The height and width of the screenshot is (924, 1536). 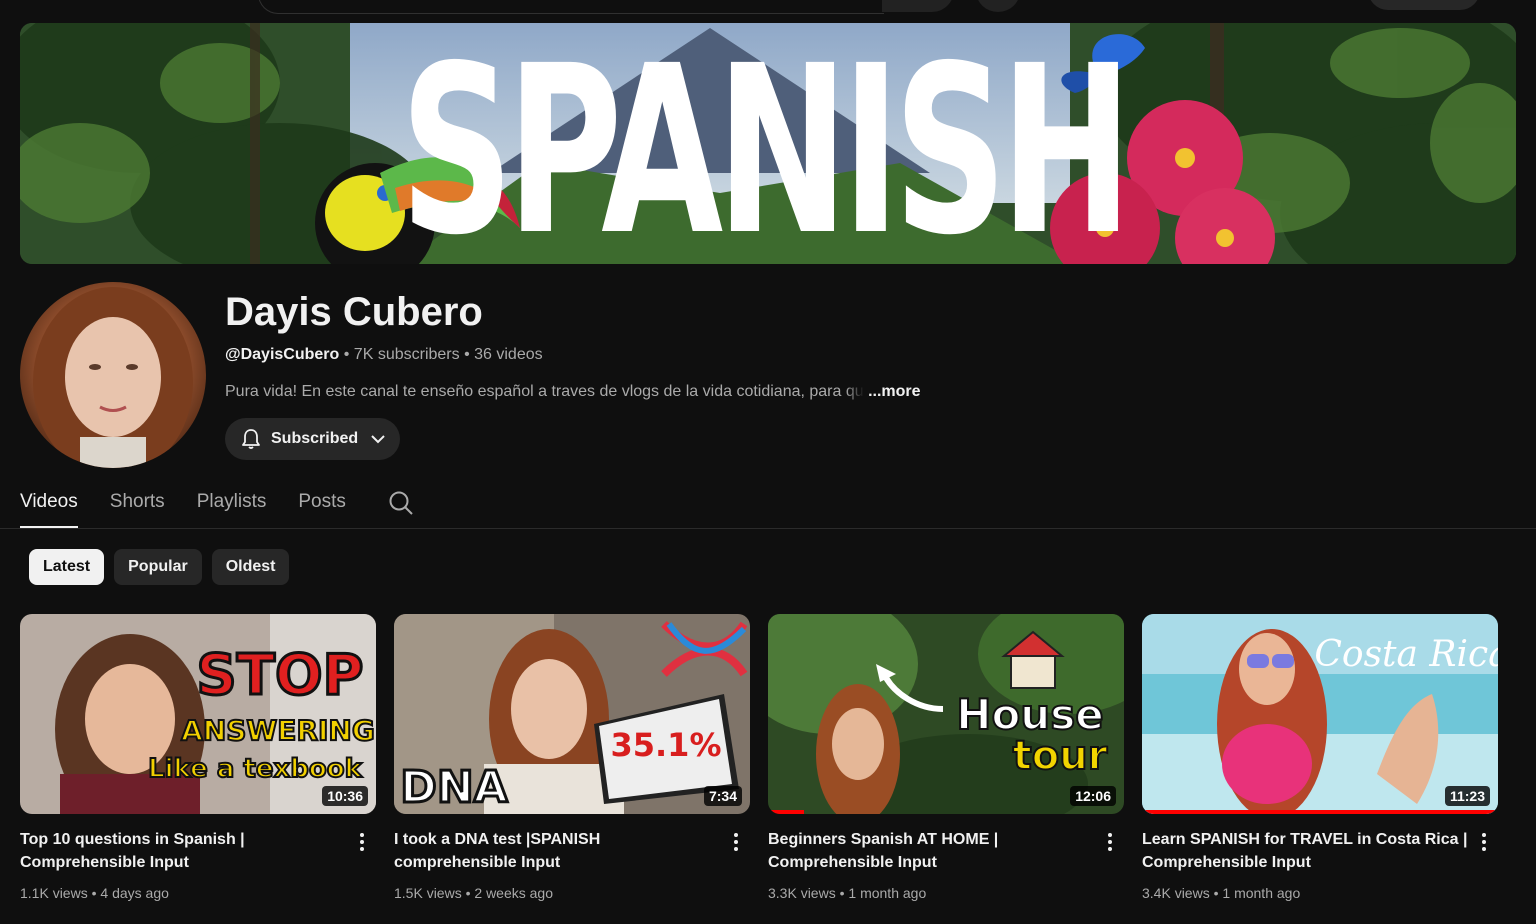 What do you see at coordinates (1176, 893) in the screenshot?
I see `video-views: 3.4K views` at bounding box center [1176, 893].